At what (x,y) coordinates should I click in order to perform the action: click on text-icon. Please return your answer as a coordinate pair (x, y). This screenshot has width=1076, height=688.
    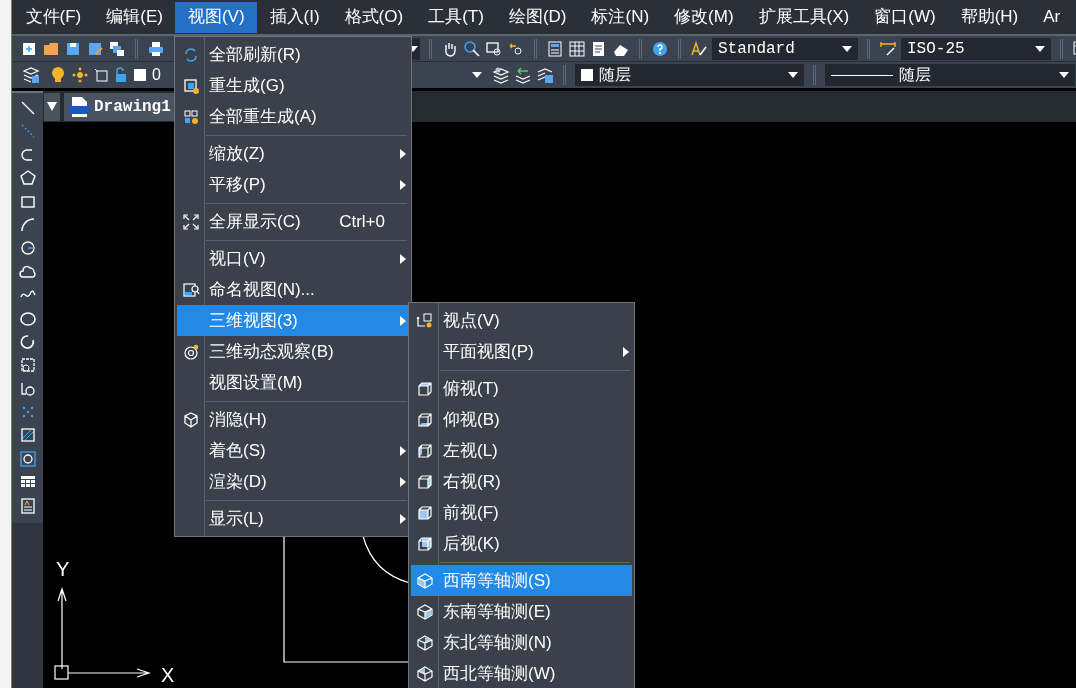
    Looking at the image, I should click on (27, 505).